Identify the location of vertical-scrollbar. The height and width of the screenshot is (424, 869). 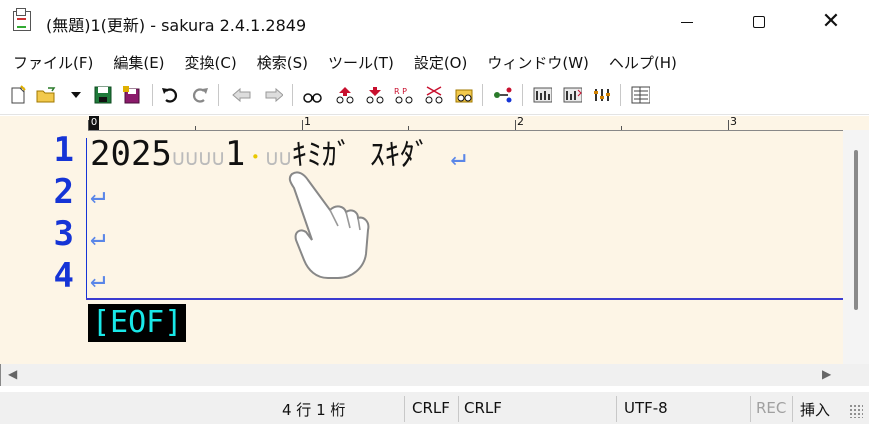
(856, 247).